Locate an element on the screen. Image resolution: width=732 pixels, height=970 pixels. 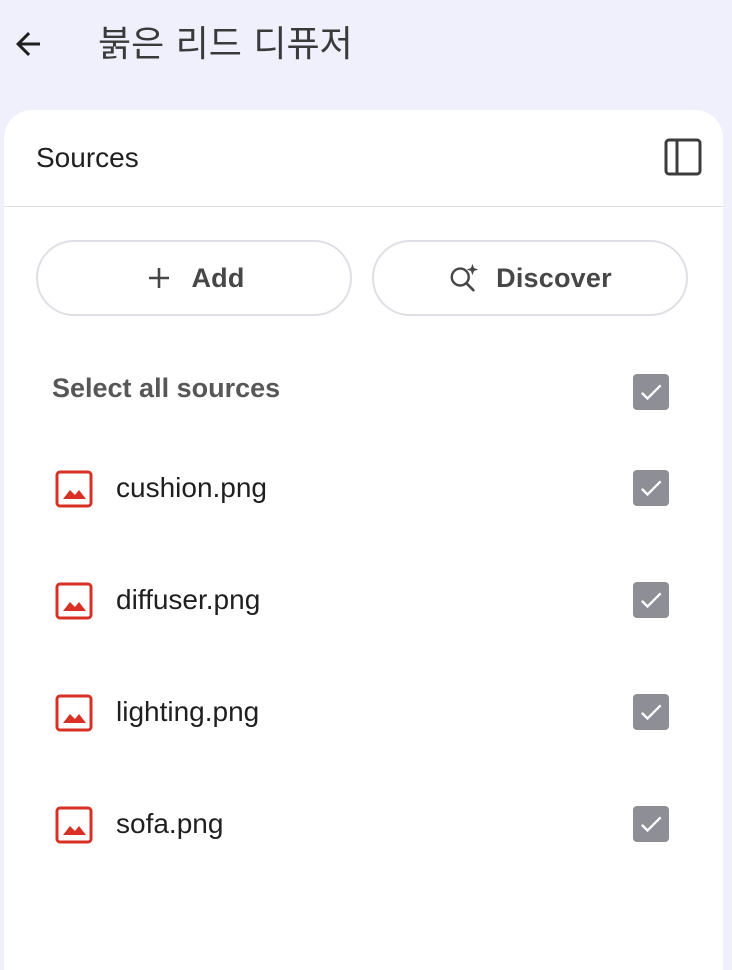
discover-sources-button: Discover is located at coordinates (530, 278).